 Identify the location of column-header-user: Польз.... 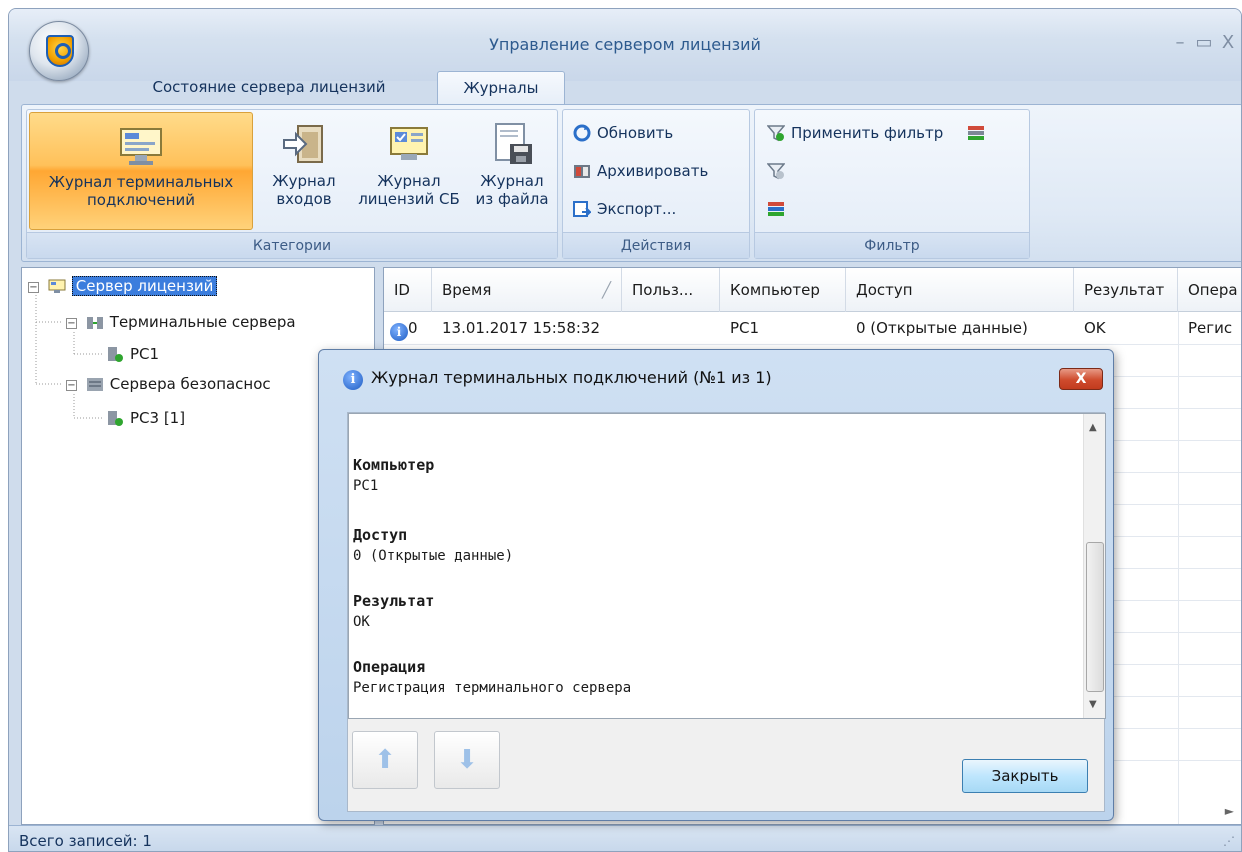
(671, 290).